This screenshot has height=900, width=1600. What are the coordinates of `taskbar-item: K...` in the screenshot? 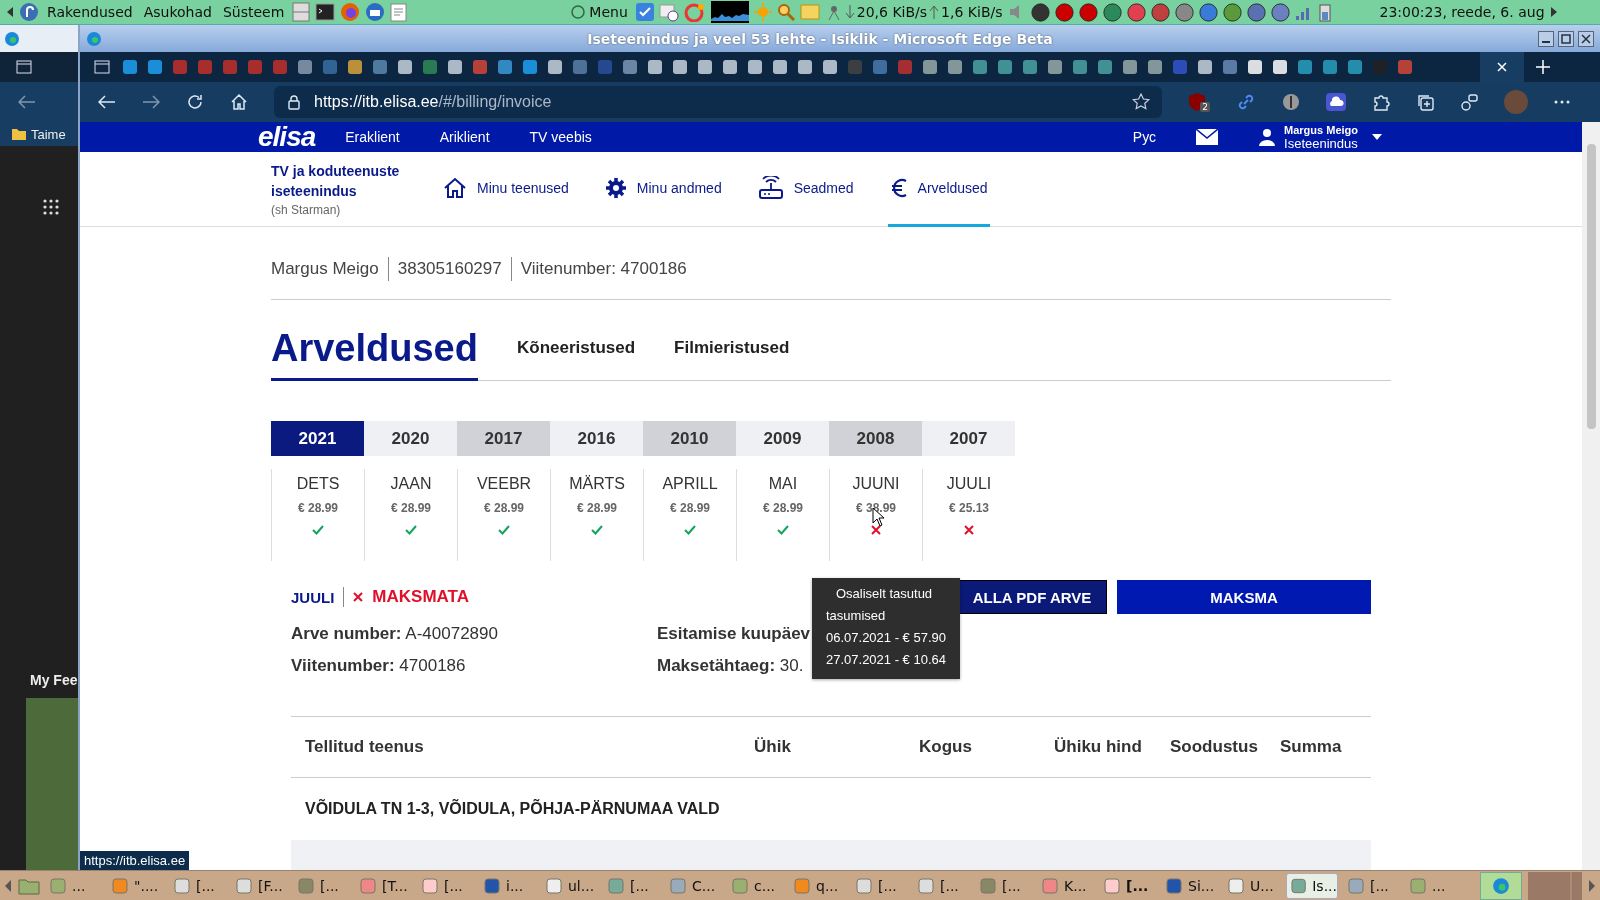 It's located at (1066, 885).